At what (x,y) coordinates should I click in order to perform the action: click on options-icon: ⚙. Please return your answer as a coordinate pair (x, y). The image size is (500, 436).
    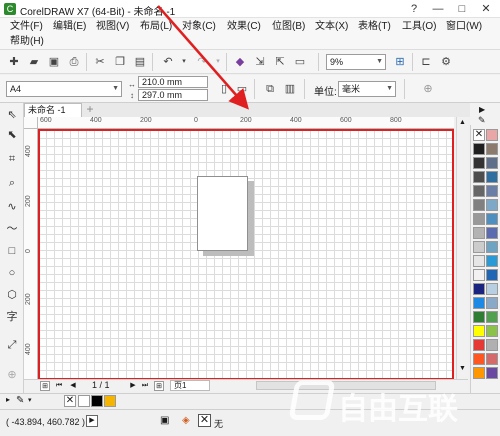
    Looking at the image, I should click on (446, 62).